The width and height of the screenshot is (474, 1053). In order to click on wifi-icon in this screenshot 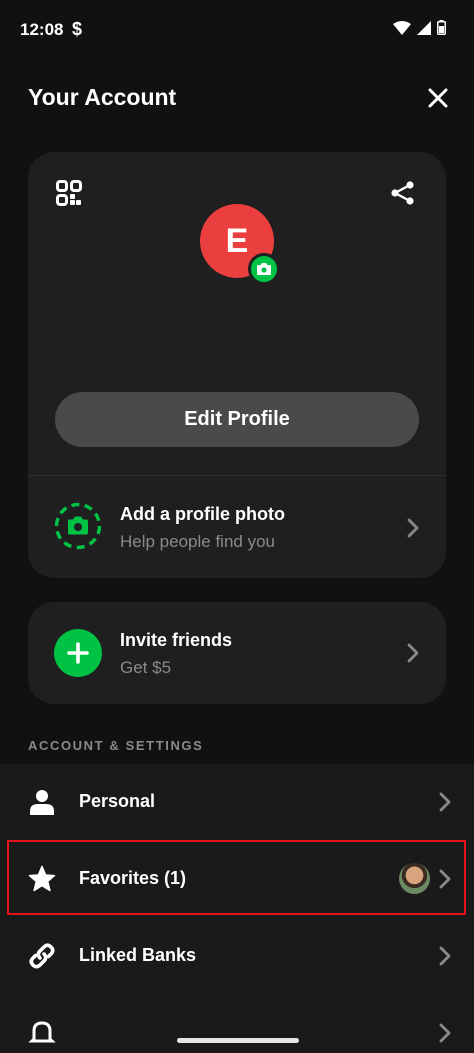, I will do `click(402, 27)`.